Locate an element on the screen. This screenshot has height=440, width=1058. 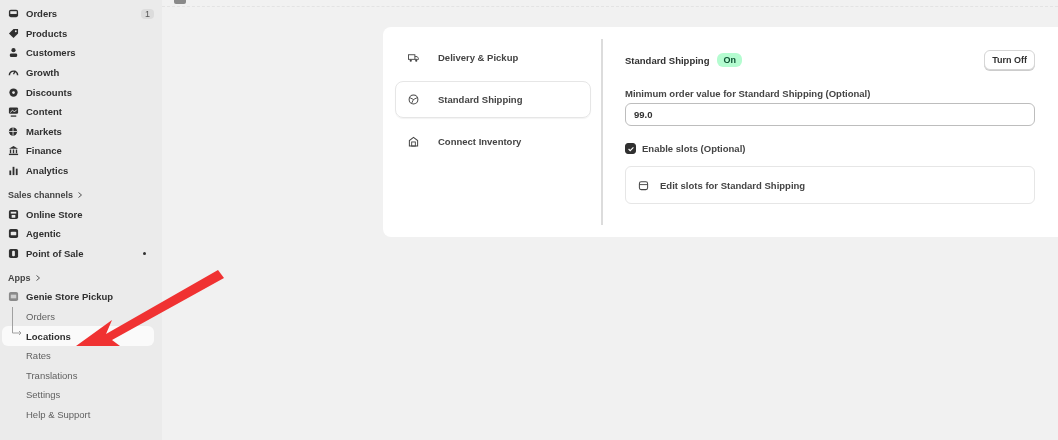
nav-label: Agentic is located at coordinates (44, 234).